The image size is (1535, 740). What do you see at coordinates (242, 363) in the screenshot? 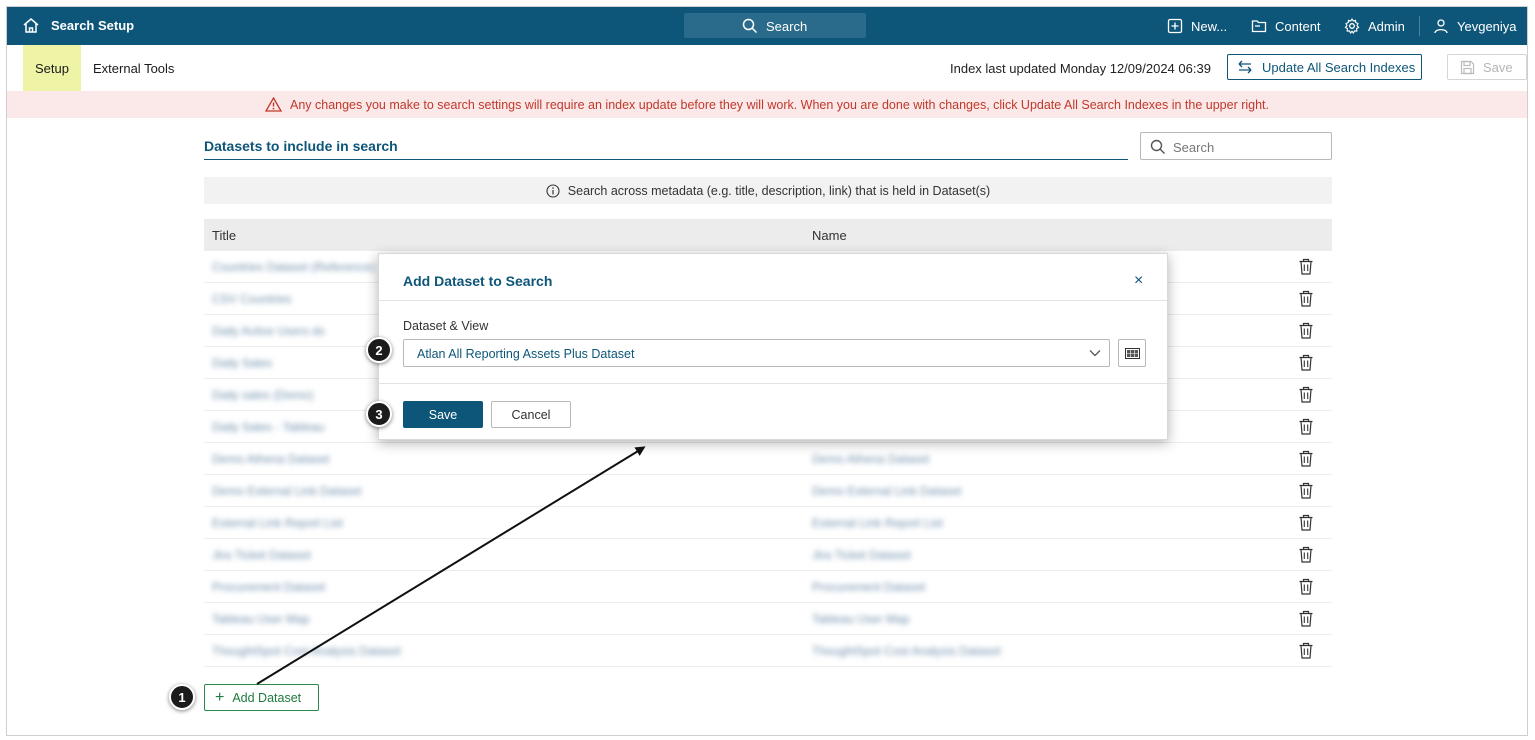
I see `row-title: Daily Sales` at bounding box center [242, 363].